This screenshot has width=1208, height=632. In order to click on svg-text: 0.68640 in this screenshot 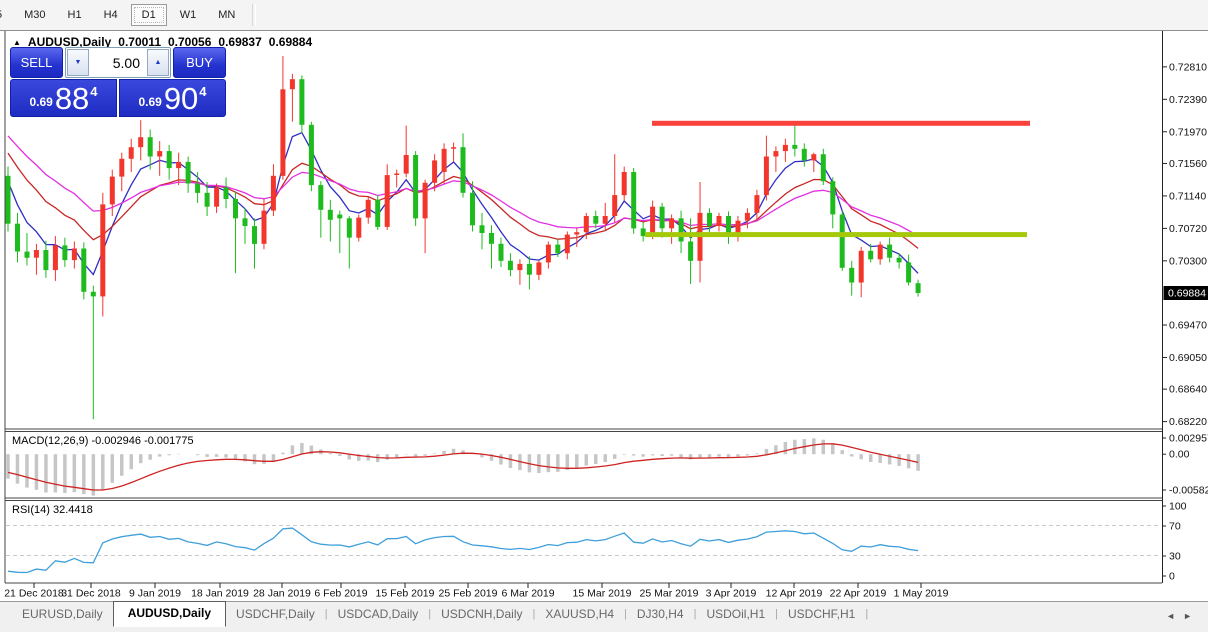, I will do `click(1188, 390)`.